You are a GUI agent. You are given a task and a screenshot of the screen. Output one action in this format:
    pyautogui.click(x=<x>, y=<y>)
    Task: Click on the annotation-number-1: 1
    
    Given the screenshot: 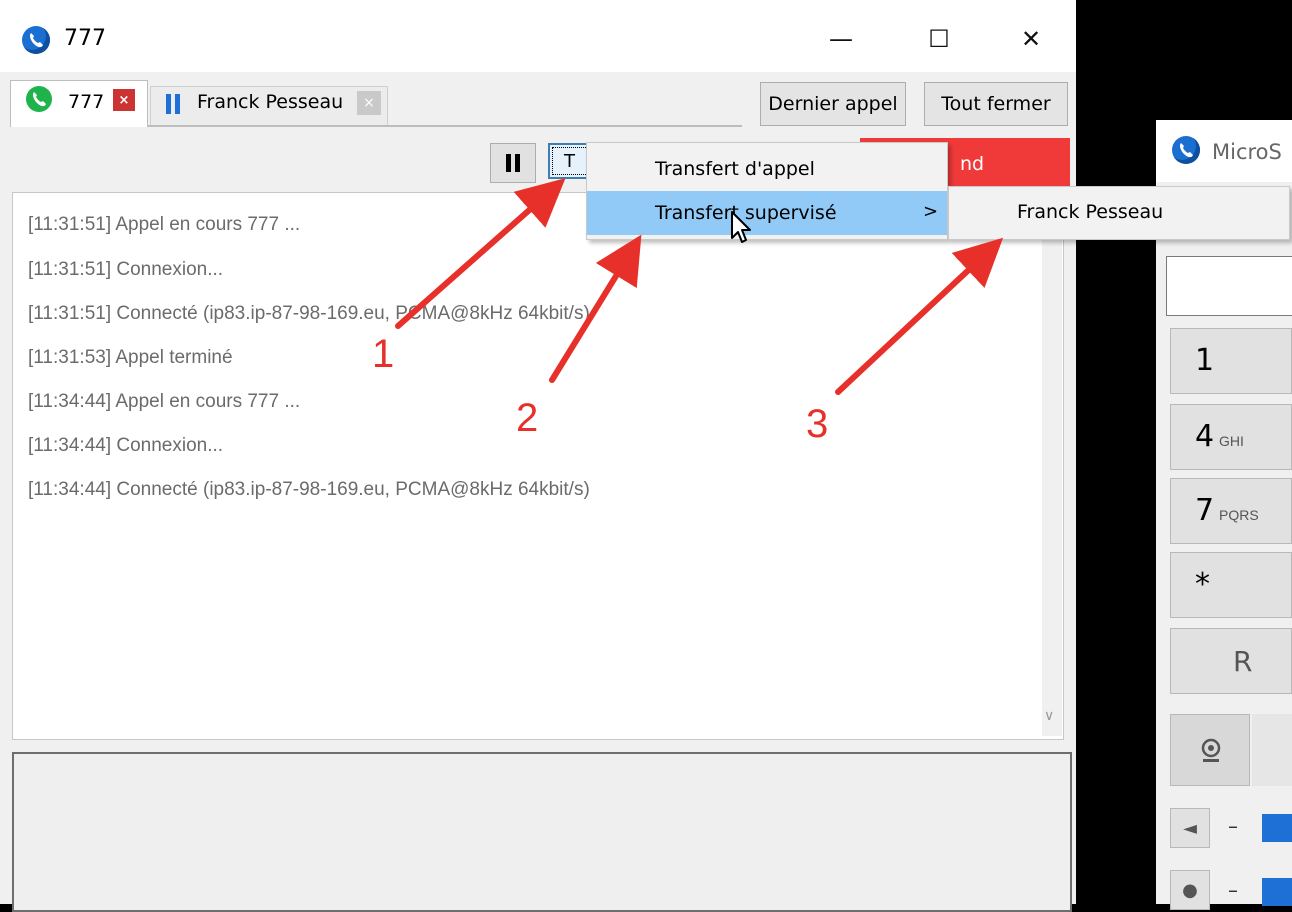 What is the action you would take?
    pyautogui.click(x=383, y=354)
    